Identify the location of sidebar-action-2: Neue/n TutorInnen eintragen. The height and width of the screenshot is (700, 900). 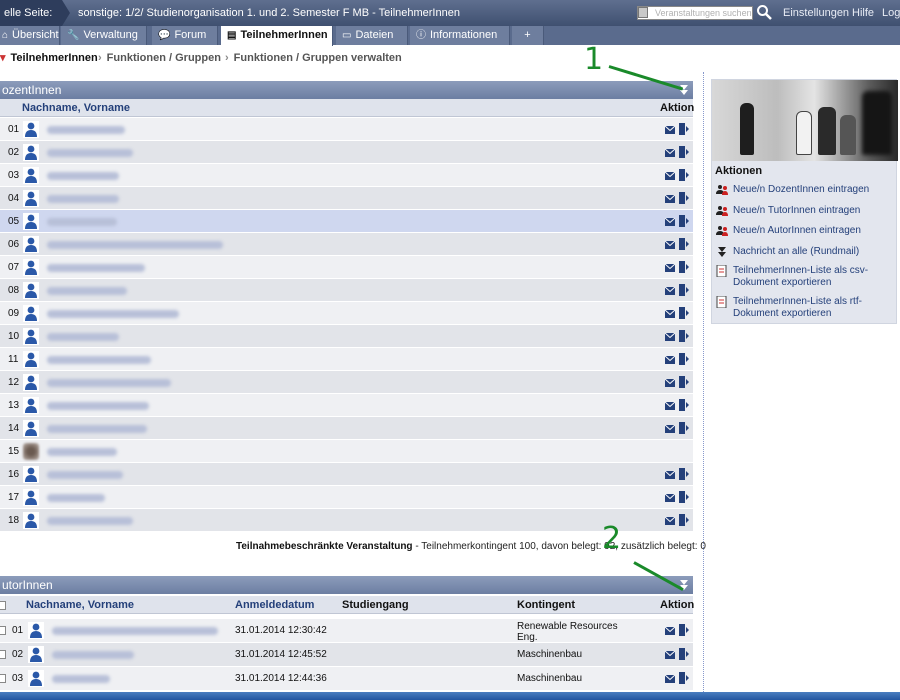
(804, 211).